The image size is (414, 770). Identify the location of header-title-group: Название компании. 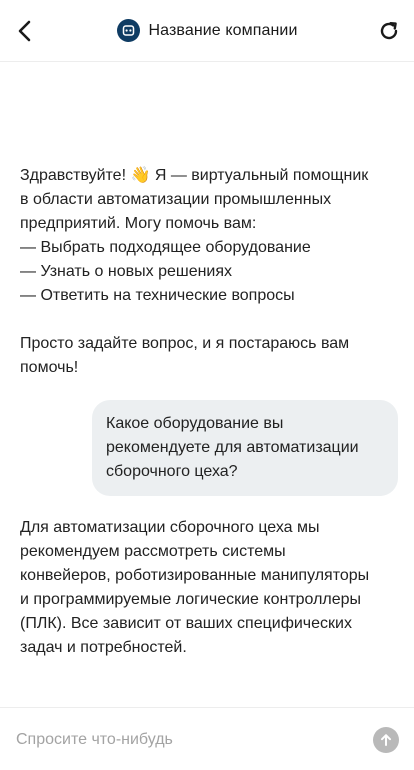
(207, 30).